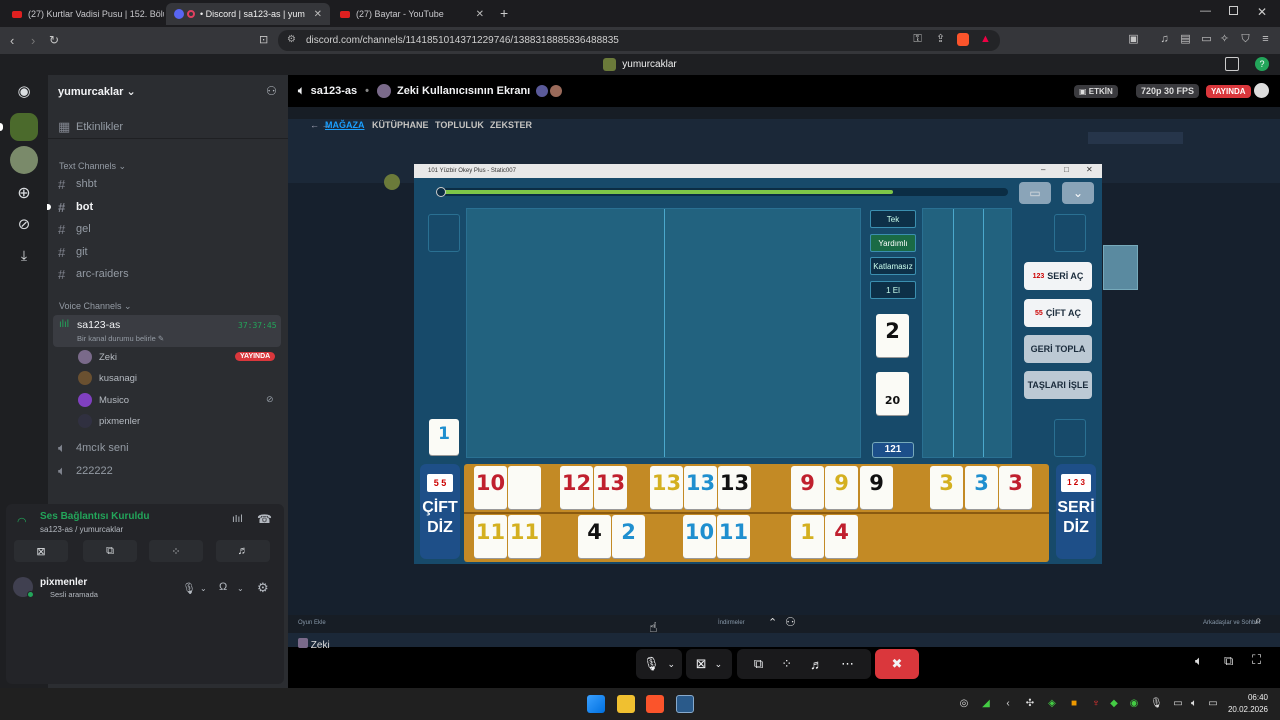 The width and height of the screenshot is (1280, 720). What do you see at coordinates (84, 14) in the screenshot?
I see `tab-youtube-kurtlar: (27) Kurtlar Vadisi Pusu | 152. Bölüm` at bounding box center [84, 14].